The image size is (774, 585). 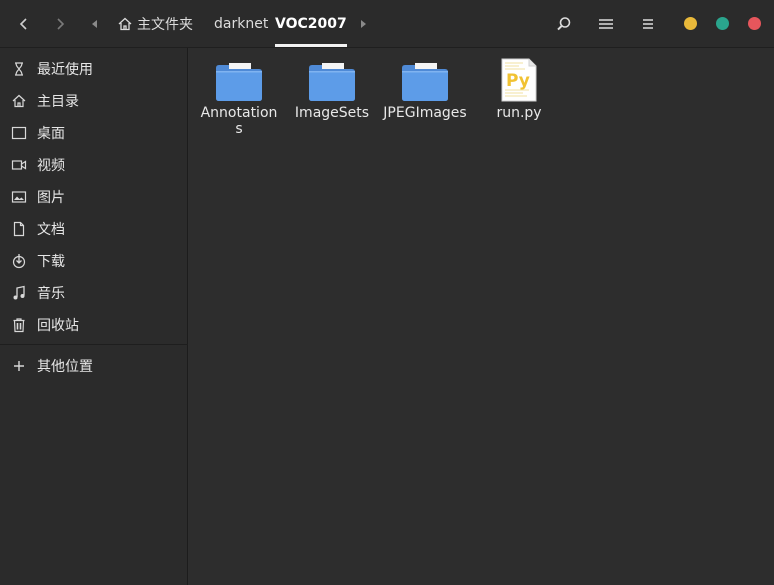 What do you see at coordinates (19, 197) in the screenshot?
I see `picture-icon` at bounding box center [19, 197].